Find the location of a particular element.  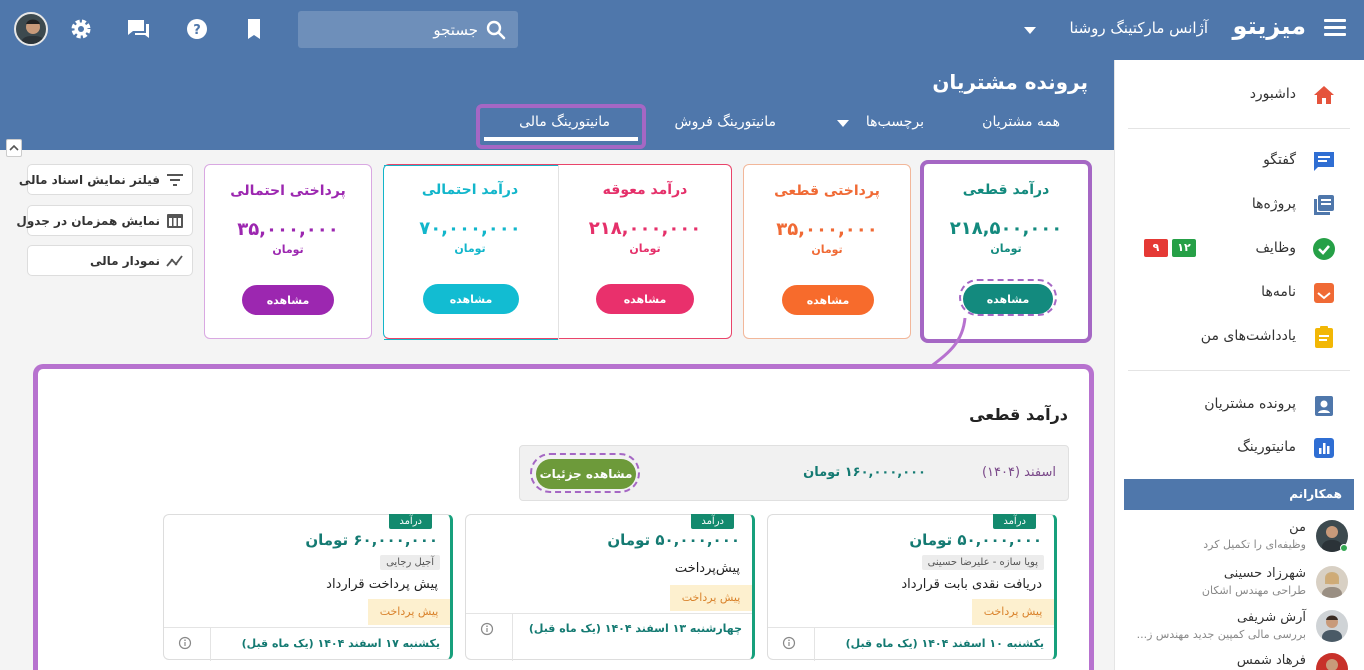

sidebar-item-label: یادداشت‌های من is located at coordinates (1248, 336).